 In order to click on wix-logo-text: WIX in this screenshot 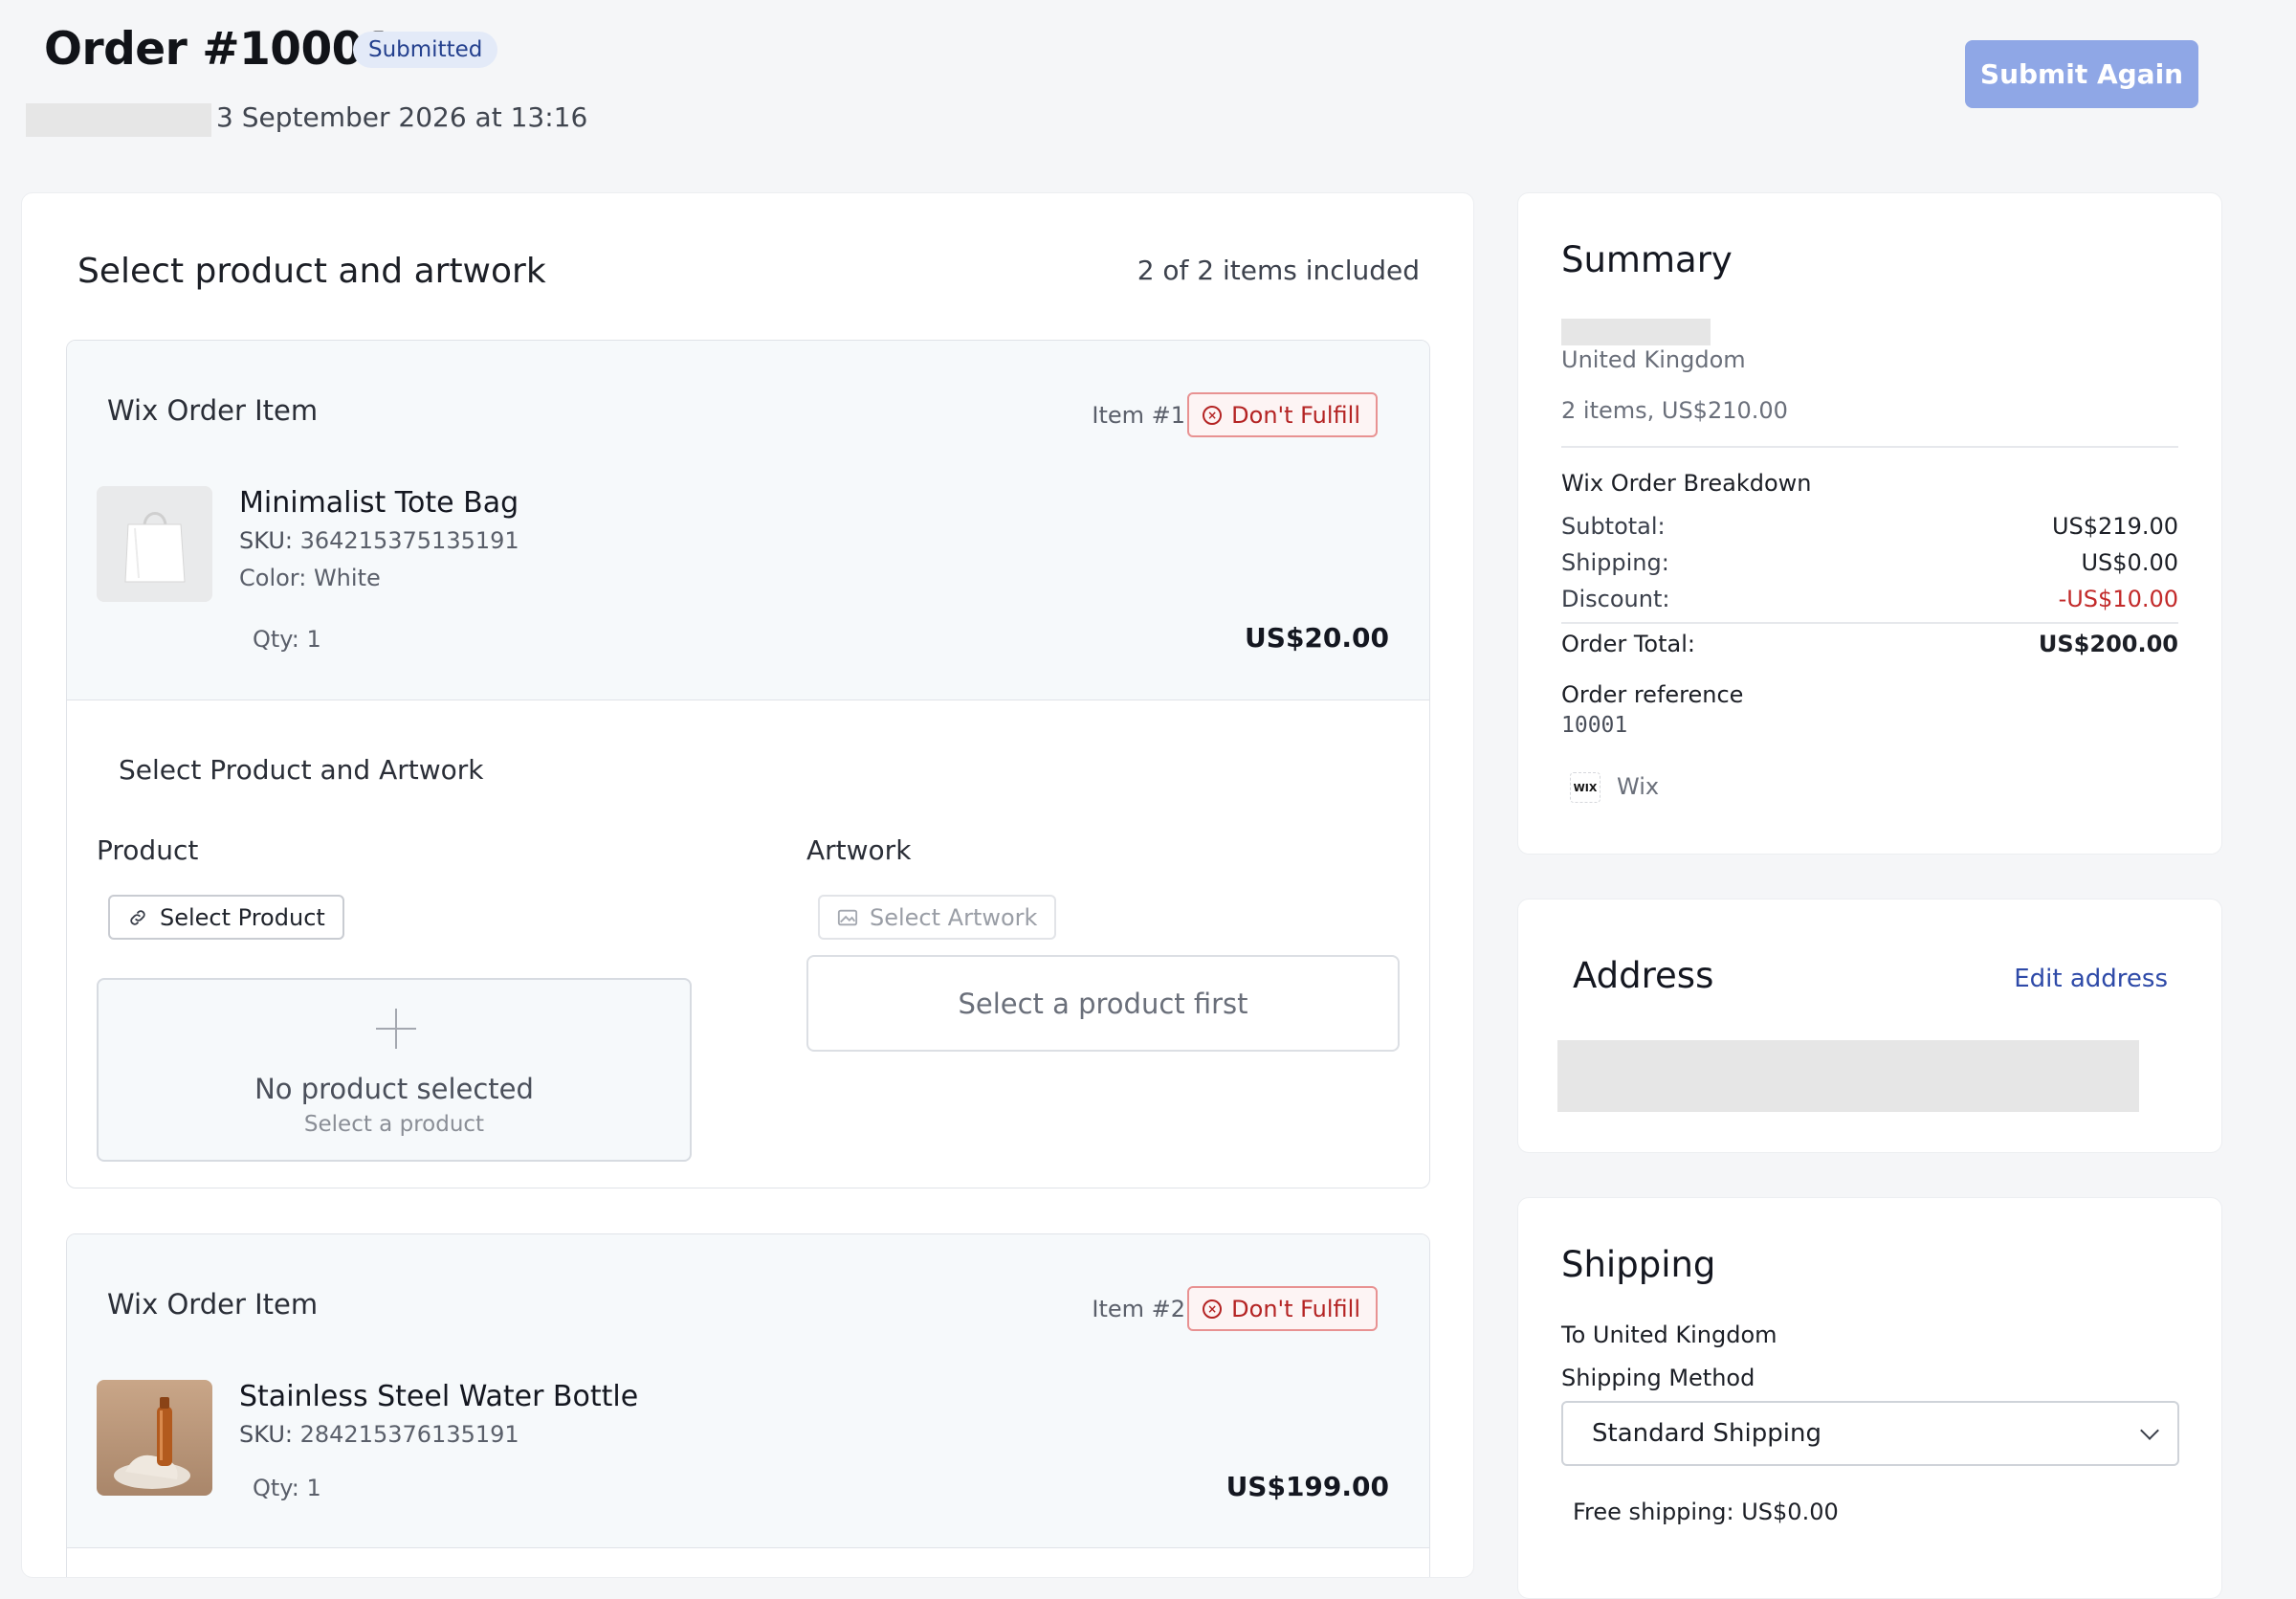, I will do `click(1586, 787)`.